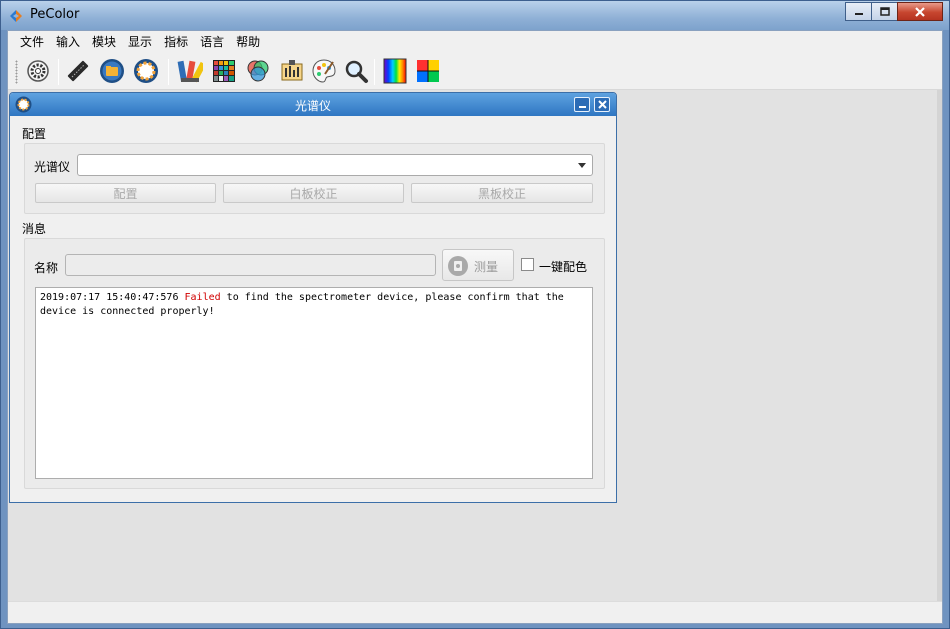  I want to click on toolbar-device-button, so click(78, 71).